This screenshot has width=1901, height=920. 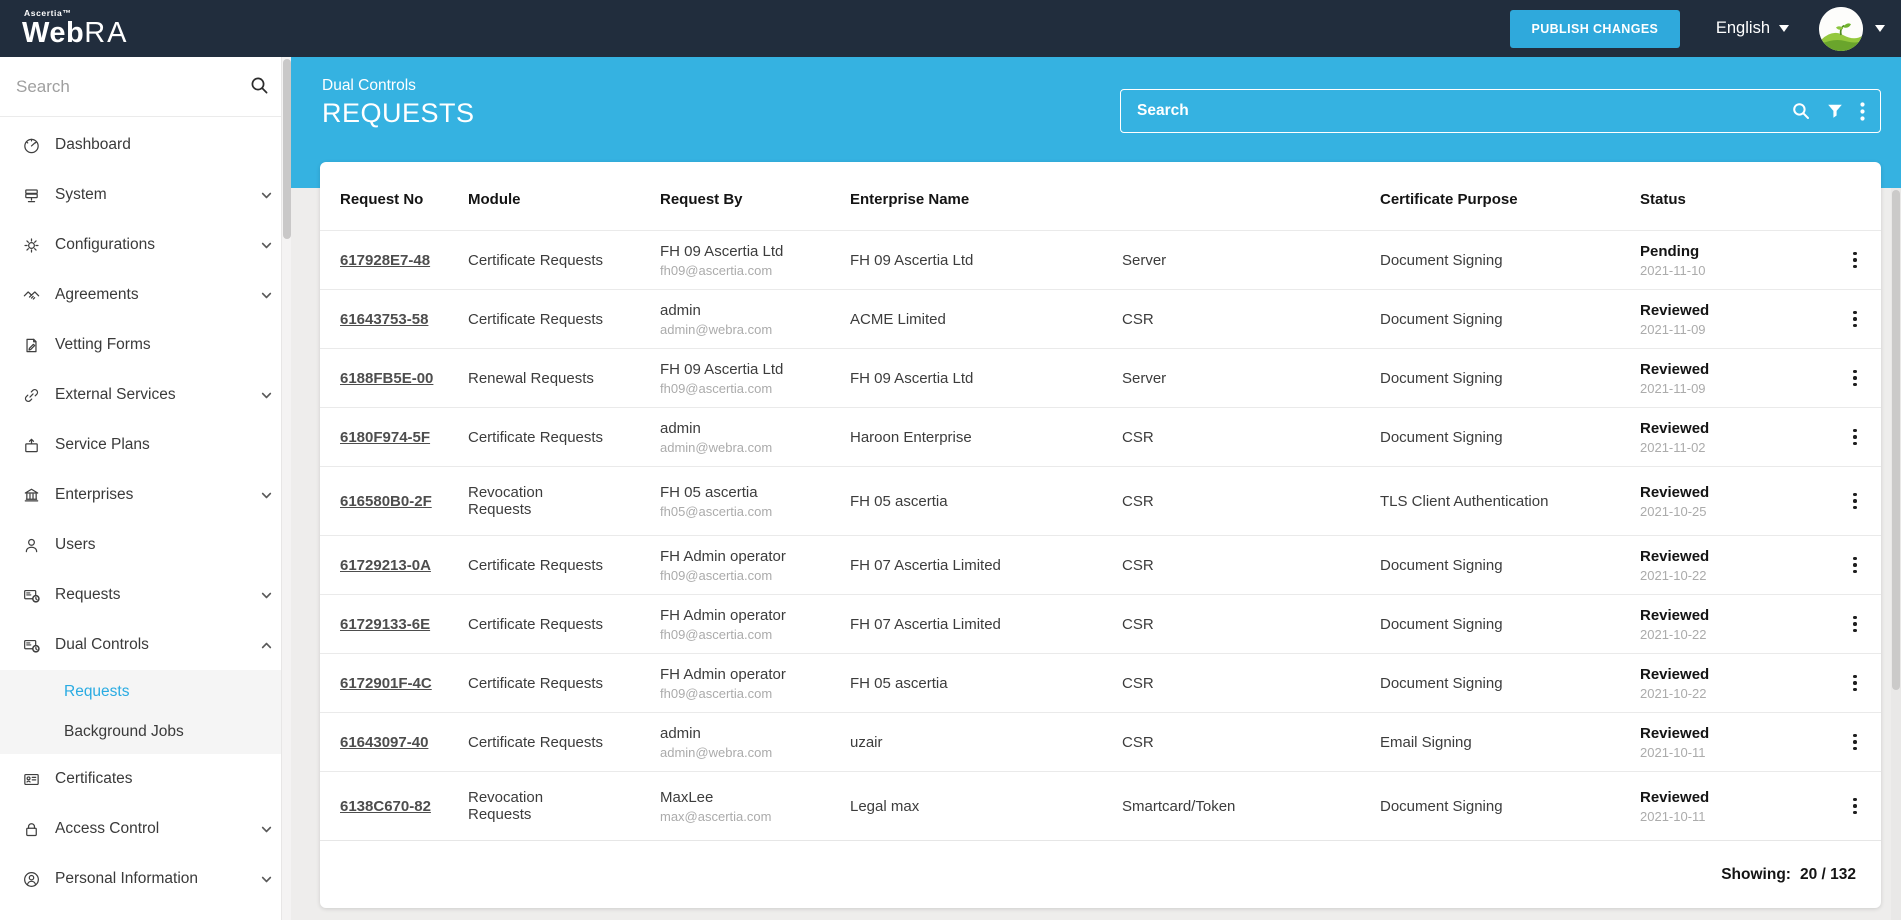 What do you see at coordinates (385, 437) in the screenshot?
I see `request-no-link: 6180F974-5F` at bounding box center [385, 437].